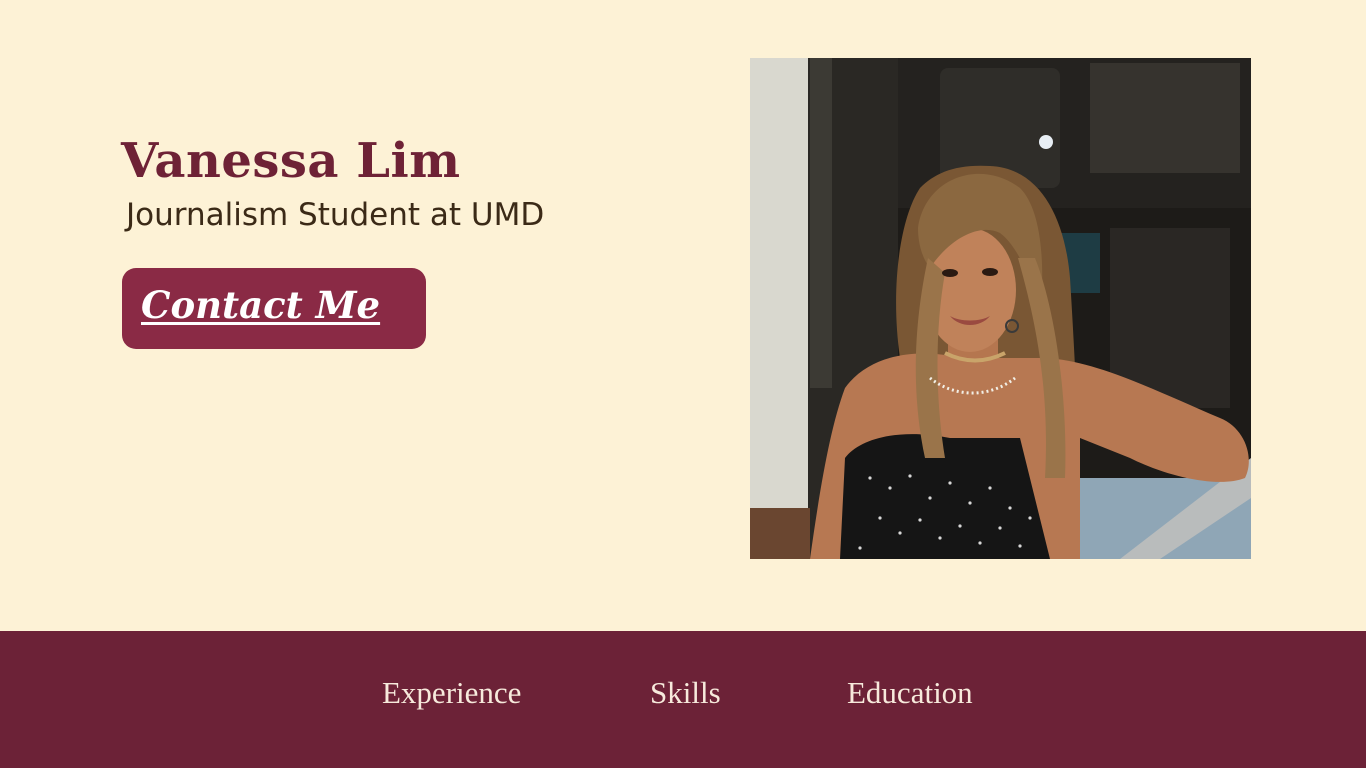 This screenshot has height=768, width=1366. I want to click on contact-me-label: Contact Me, so click(261, 305).